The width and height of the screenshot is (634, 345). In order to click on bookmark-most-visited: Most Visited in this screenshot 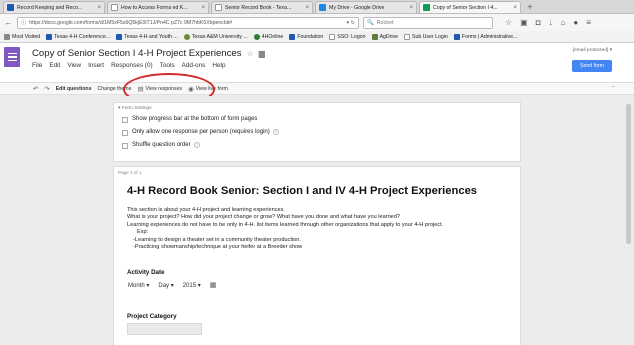, I will do `click(22, 36)`.